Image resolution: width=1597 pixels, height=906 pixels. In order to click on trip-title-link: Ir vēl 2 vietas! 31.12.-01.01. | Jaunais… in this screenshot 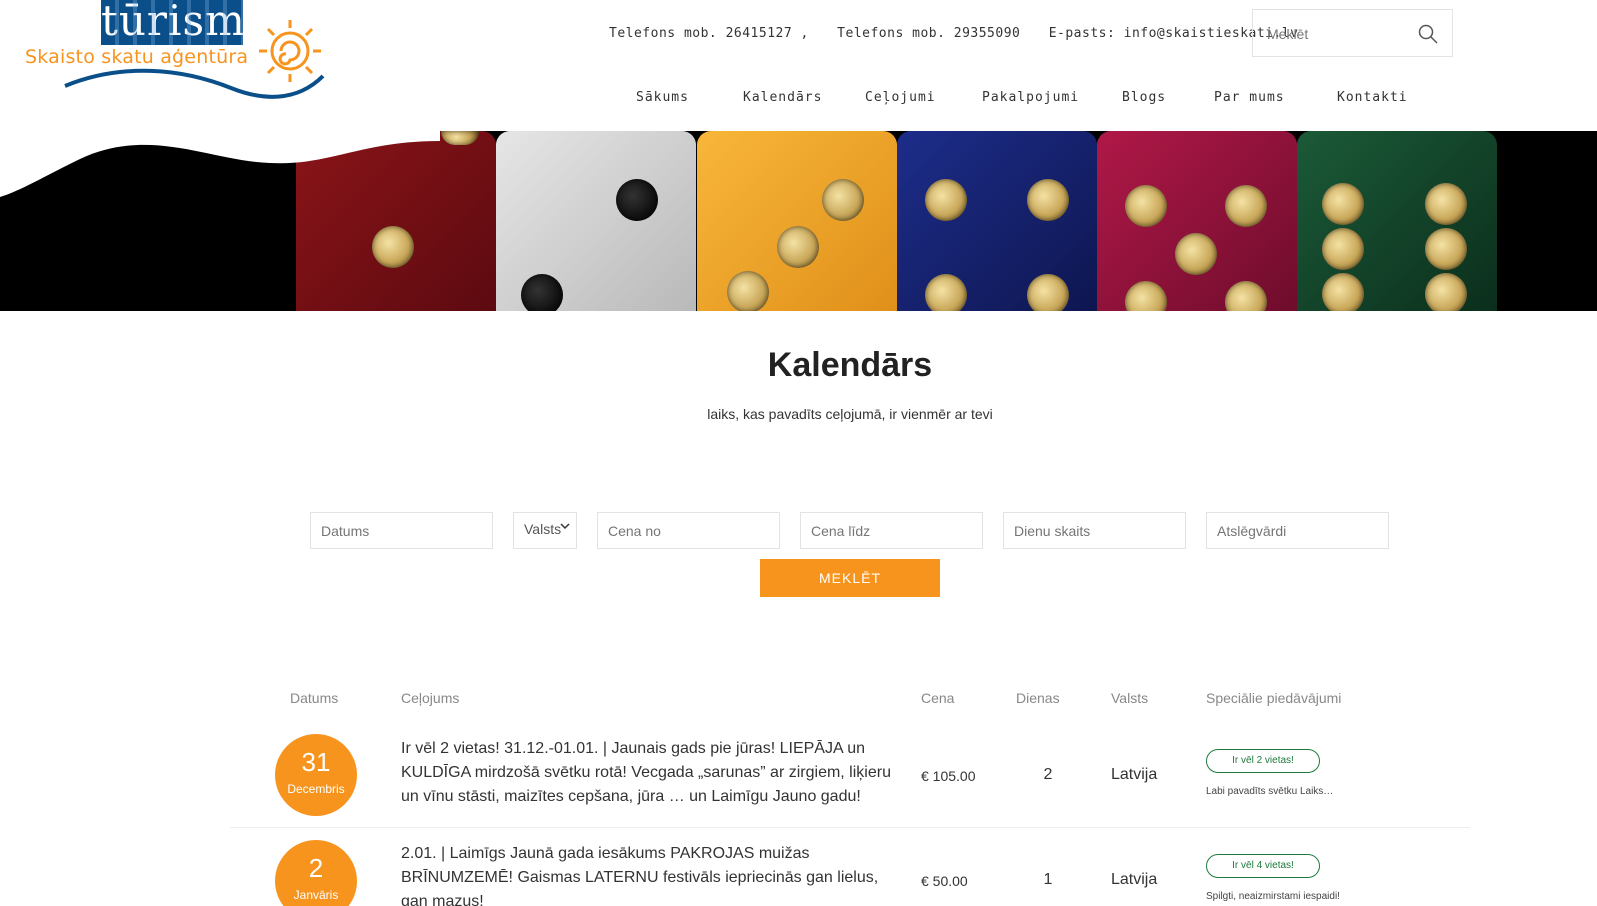, I will do `click(651, 773)`.